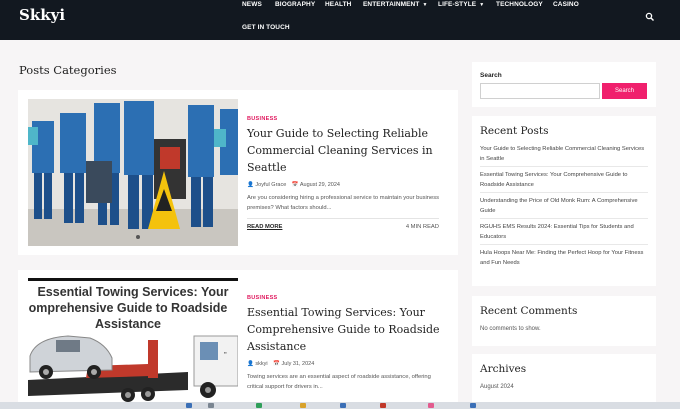 The width and height of the screenshot is (680, 409). I want to click on widget-title: Recent Posts, so click(514, 131).